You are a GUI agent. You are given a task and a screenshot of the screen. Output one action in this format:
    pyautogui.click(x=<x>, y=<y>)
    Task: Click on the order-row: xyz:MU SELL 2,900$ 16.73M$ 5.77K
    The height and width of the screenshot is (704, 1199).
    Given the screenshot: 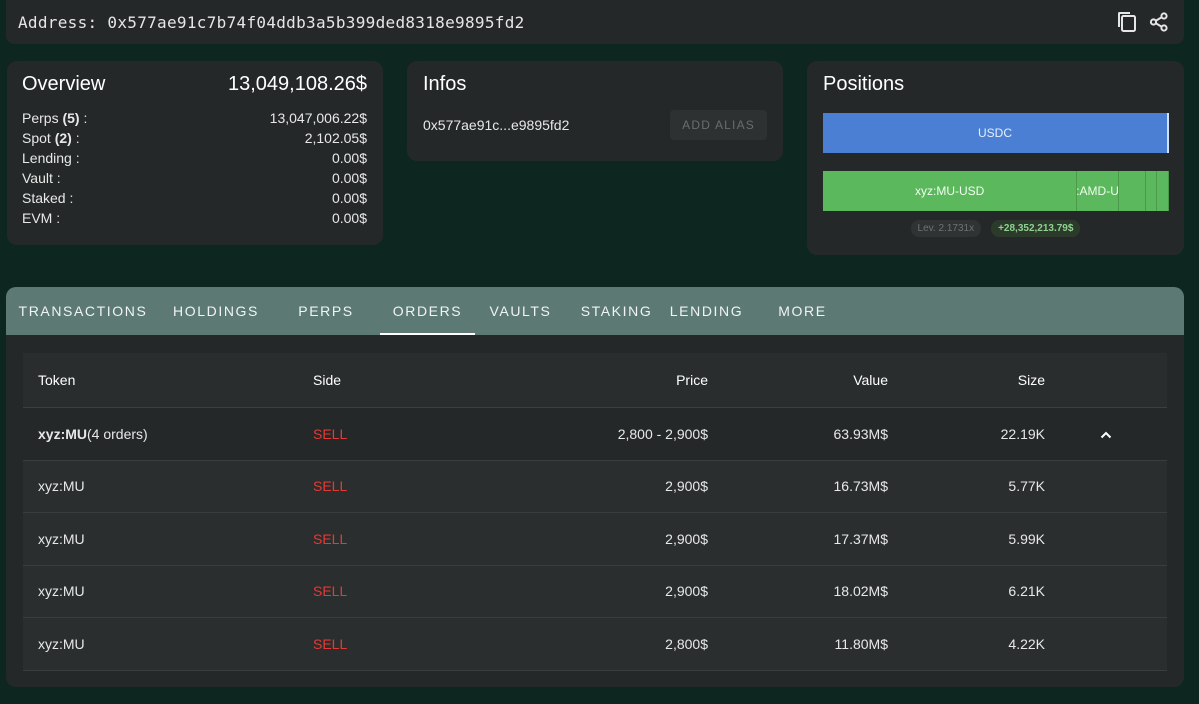 What is the action you would take?
    pyautogui.click(x=595, y=486)
    